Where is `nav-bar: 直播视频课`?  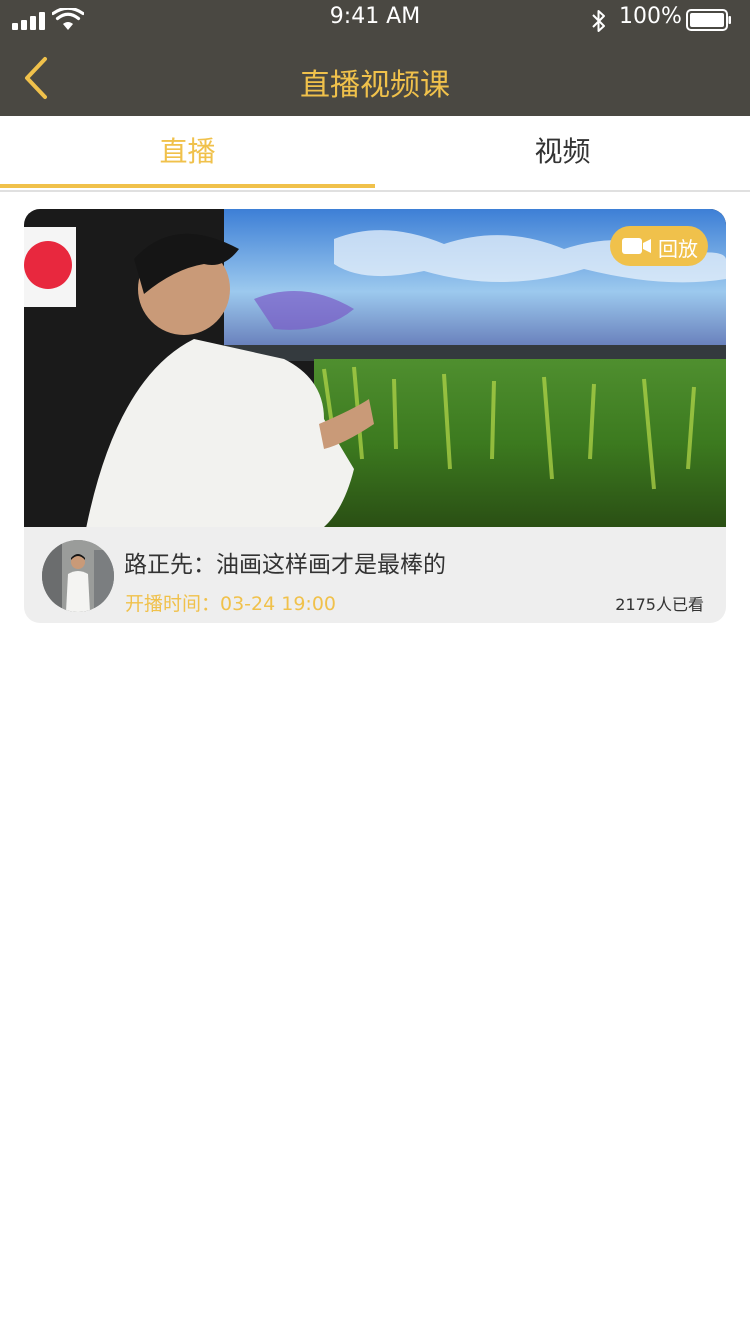 nav-bar: 直播视频课 is located at coordinates (375, 78).